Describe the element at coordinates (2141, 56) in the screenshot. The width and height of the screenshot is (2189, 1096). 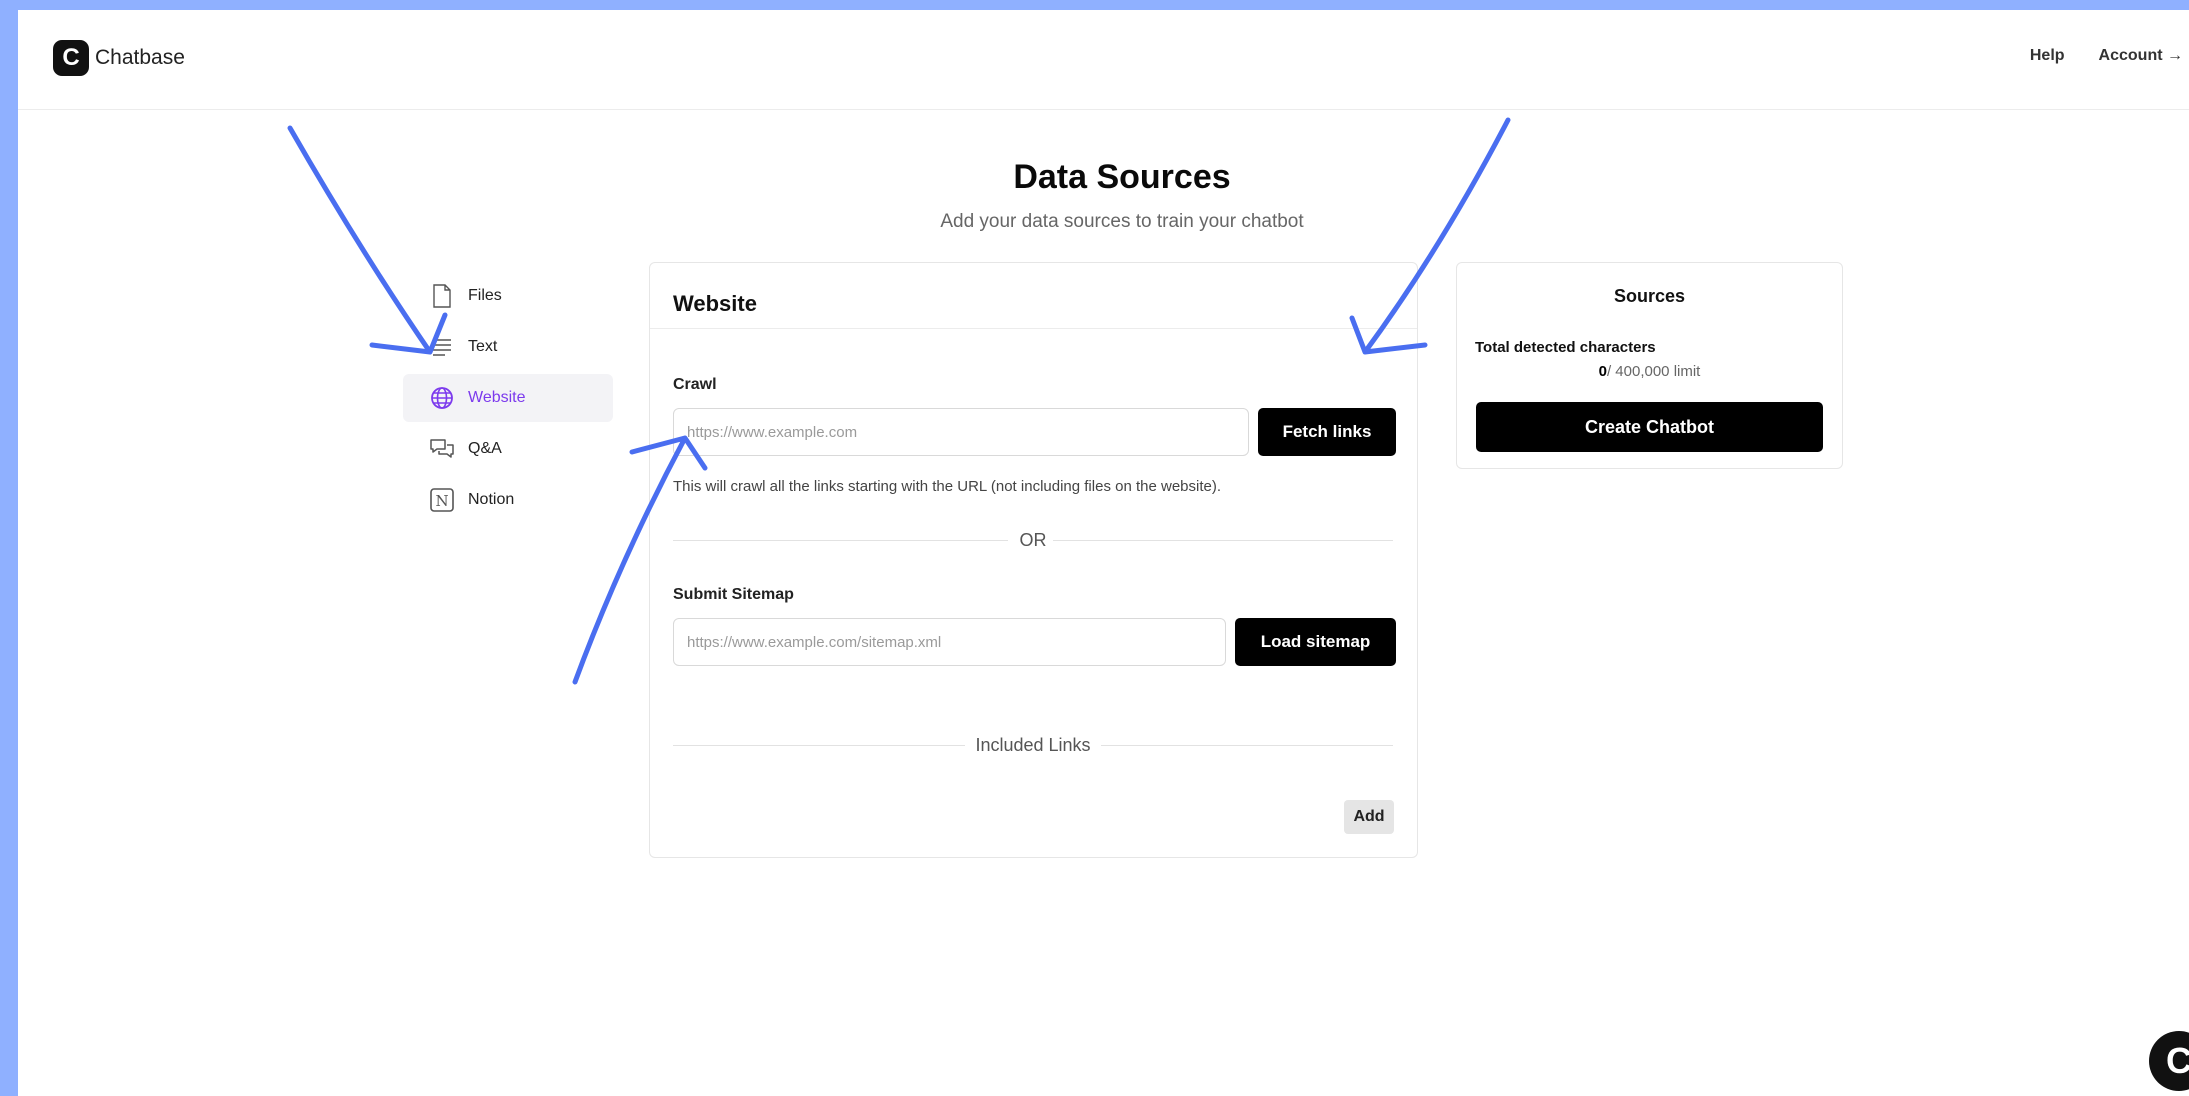
I see `account-link: Account →` at that location.